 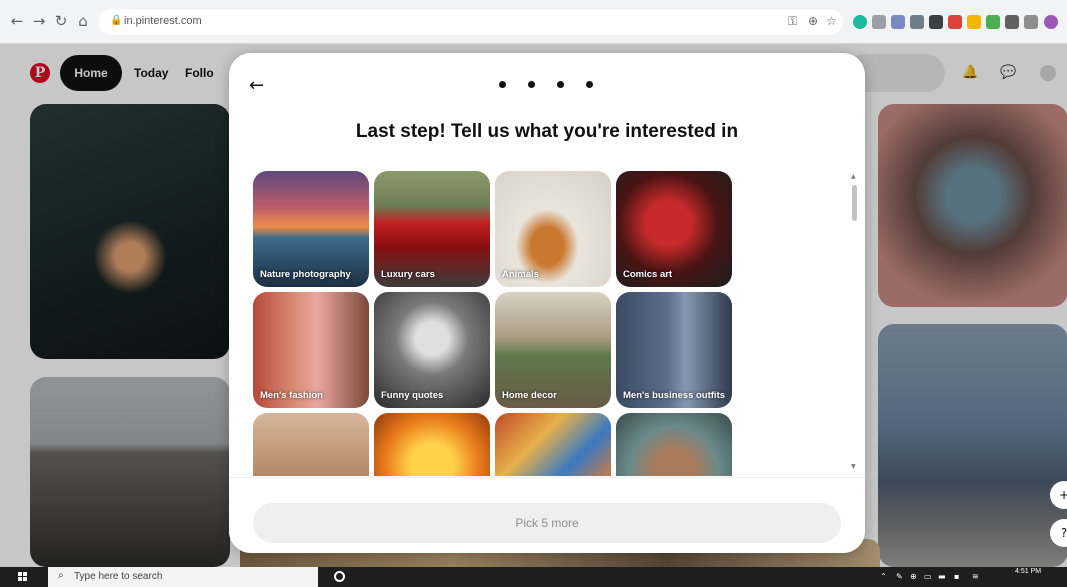 I want to click on scroll-up-icon: ▲, so click(x=853, y=176).